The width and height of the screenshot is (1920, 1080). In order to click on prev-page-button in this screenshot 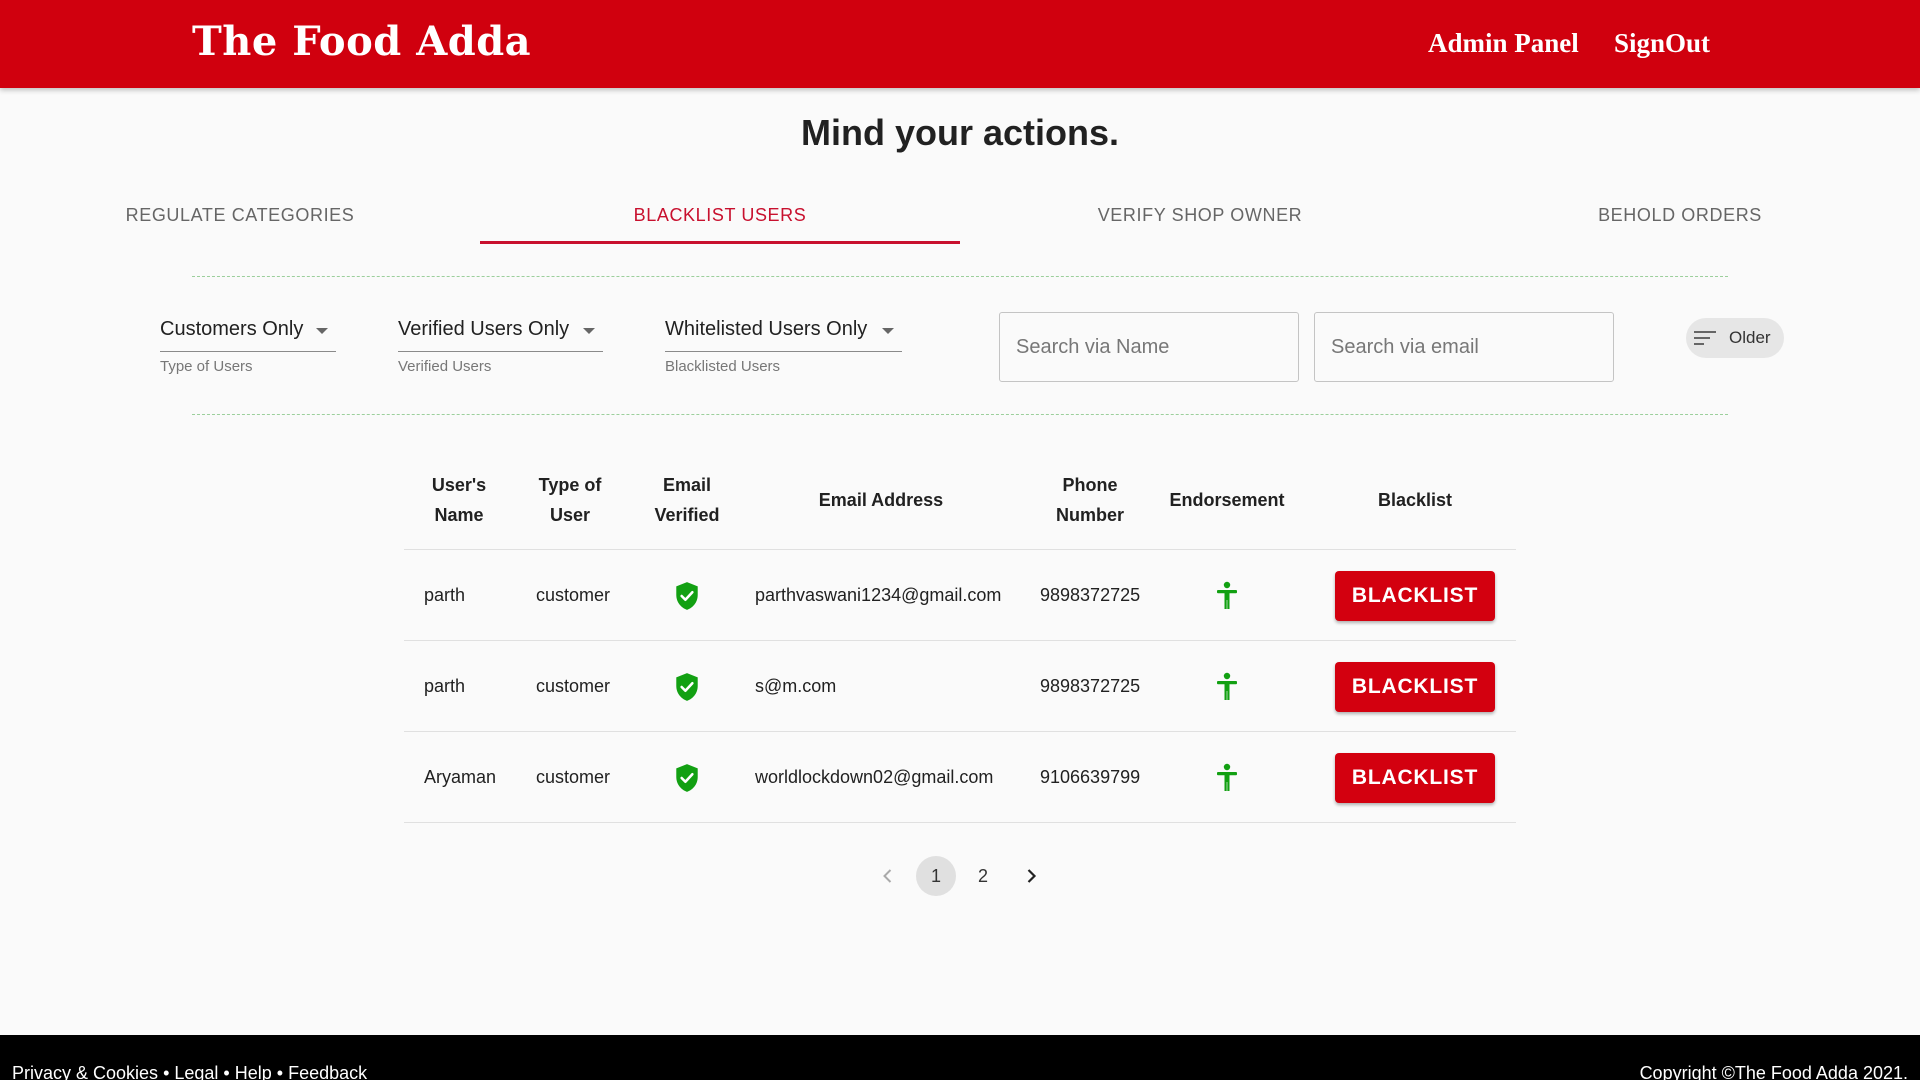, I will do `click(888, 876)`.